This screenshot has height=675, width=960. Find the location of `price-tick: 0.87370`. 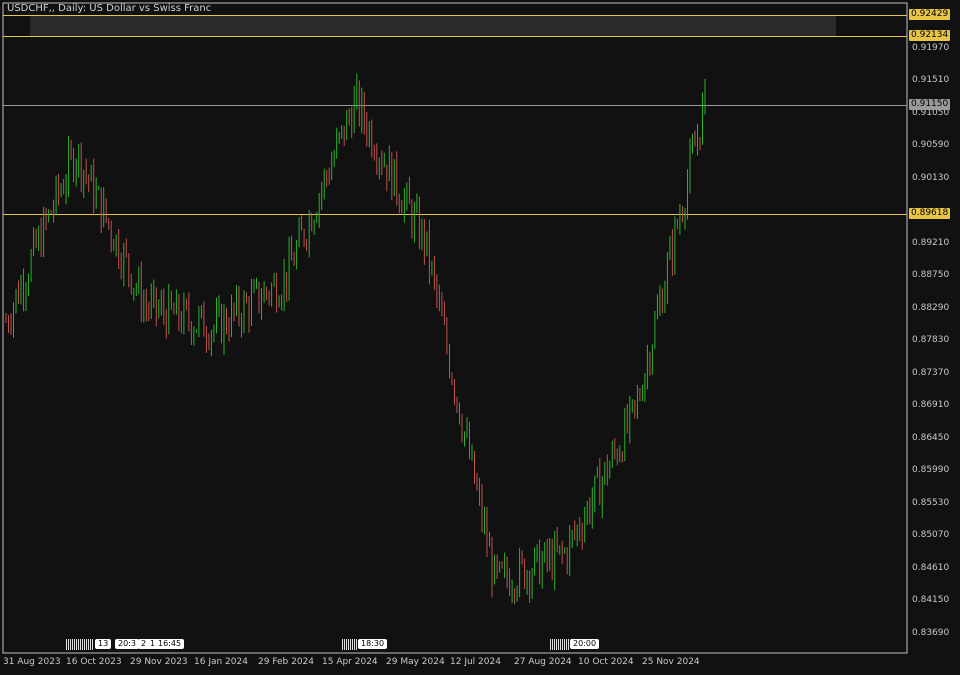

price-tick: 0.87370 is located at coordinates (931, 372).